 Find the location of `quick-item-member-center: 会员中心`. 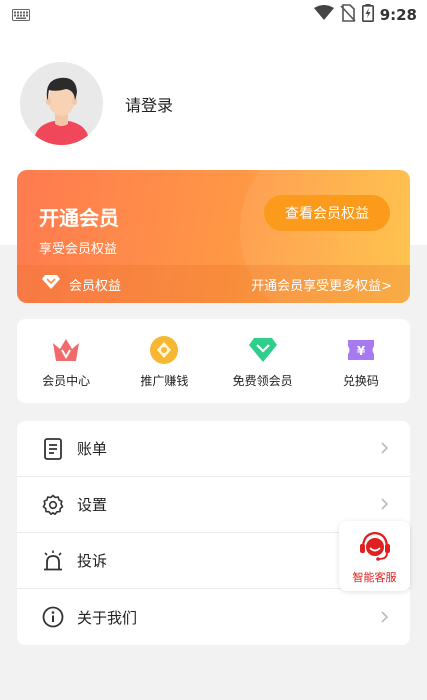

quick-item-member-center: 会员中心 is located at coordinates (66, 361).